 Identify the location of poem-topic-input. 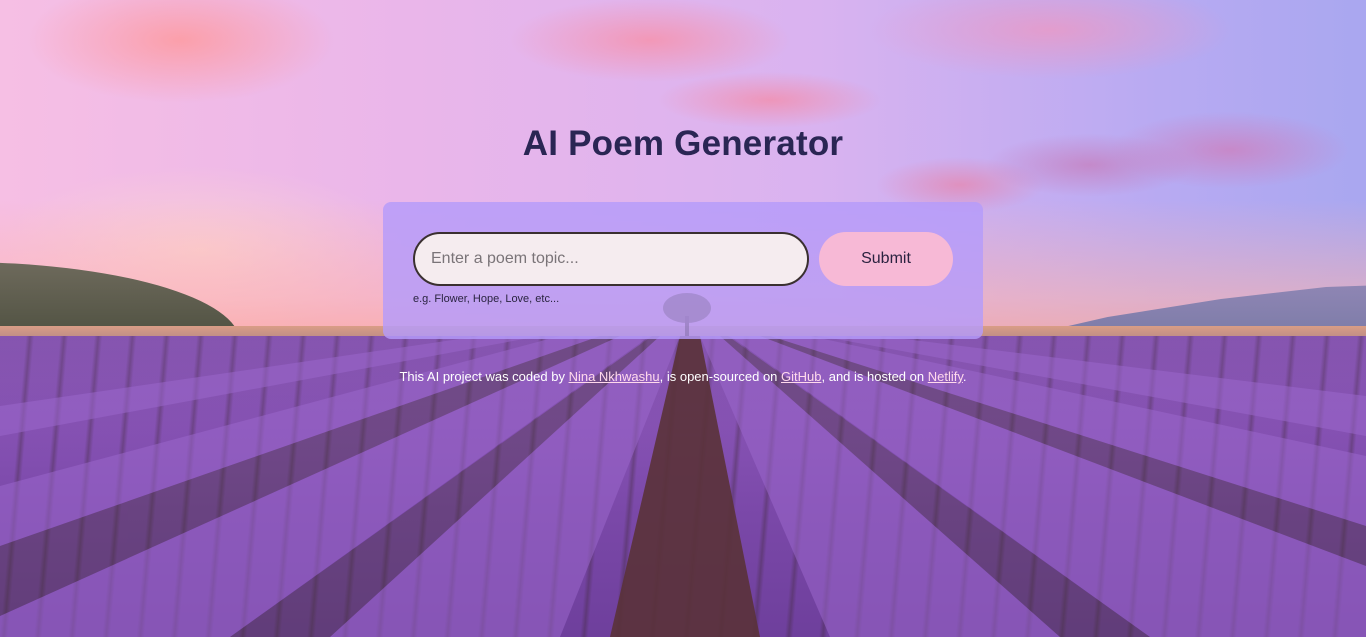
(611, 259).